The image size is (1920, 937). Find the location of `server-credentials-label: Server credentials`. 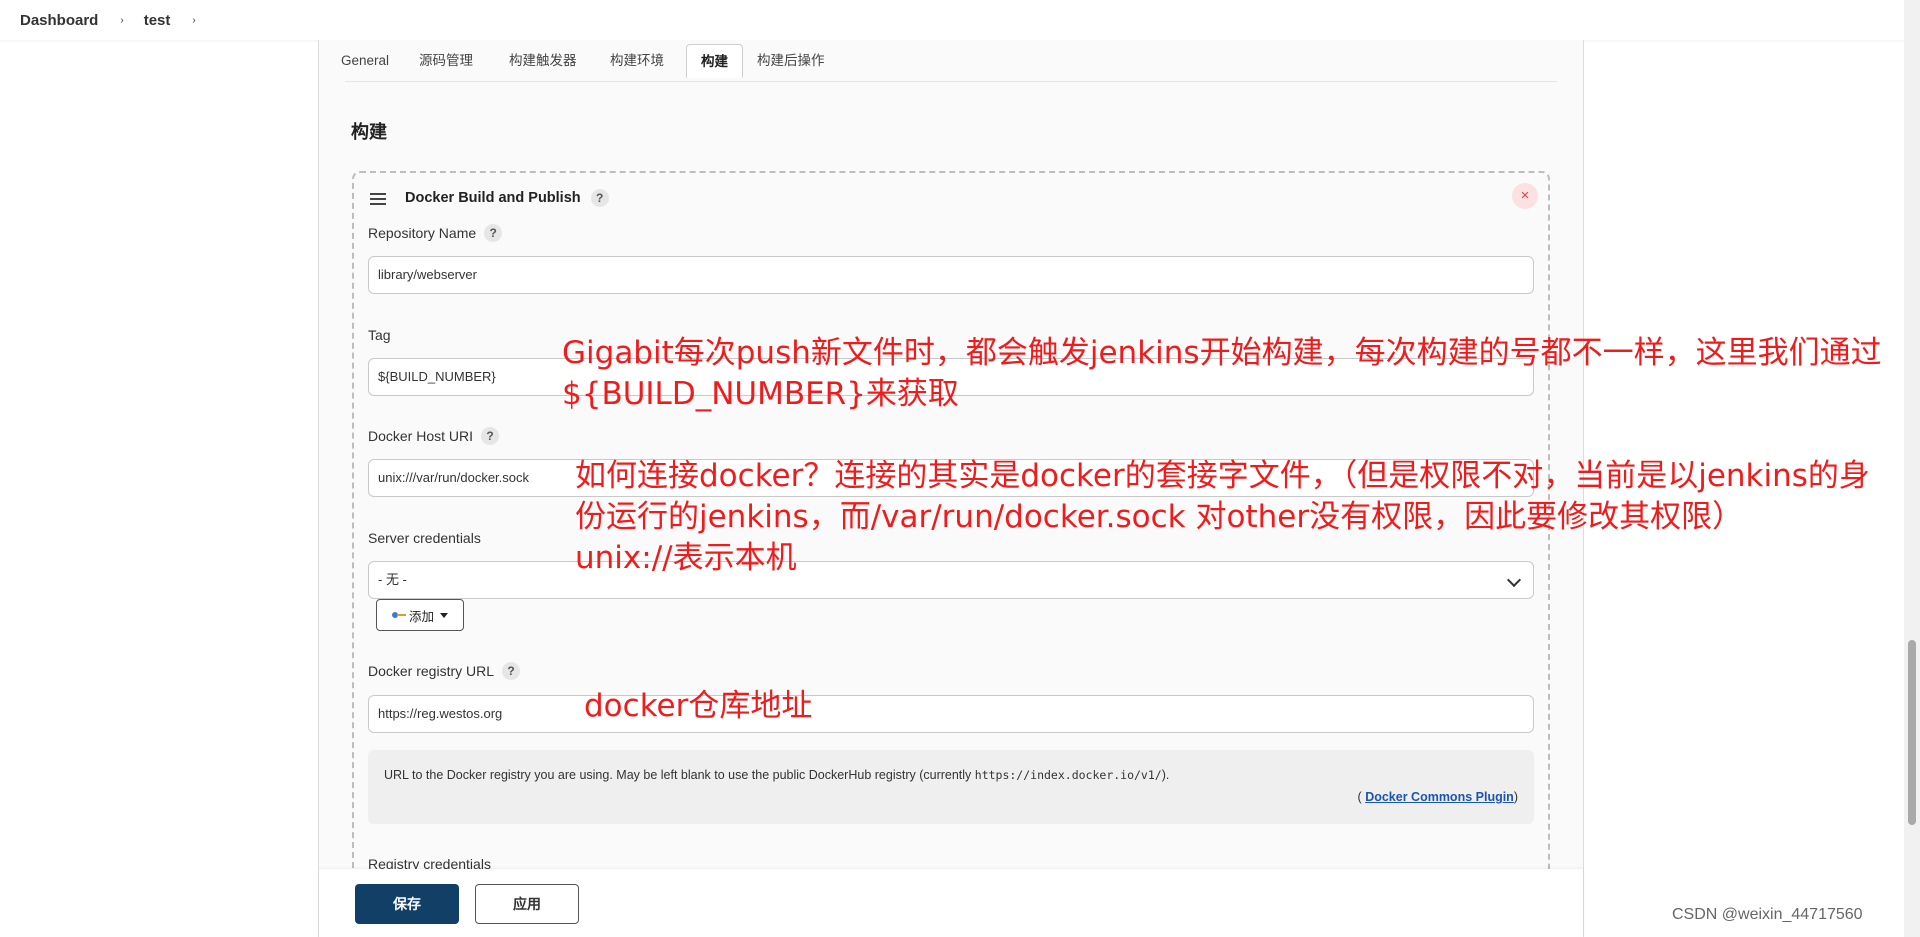

server-credentials-label: Server credentials is located at coordinates (424, 538).